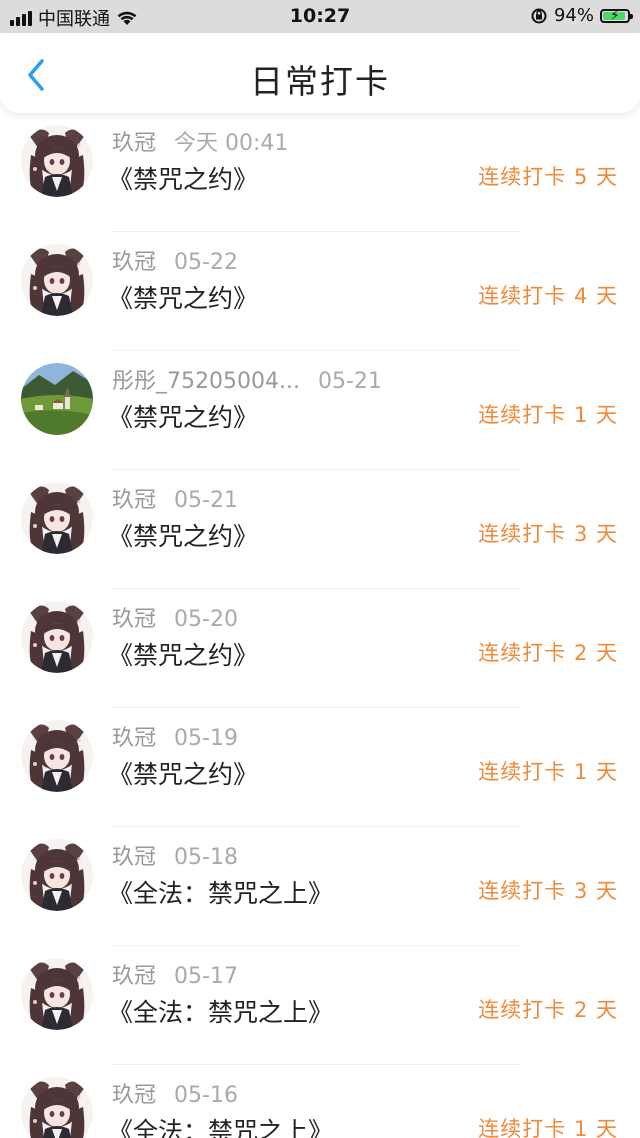 The height and width of the screenshot is (1138, 640). I want to click on entry-date: 05-17, so click(206, 976).